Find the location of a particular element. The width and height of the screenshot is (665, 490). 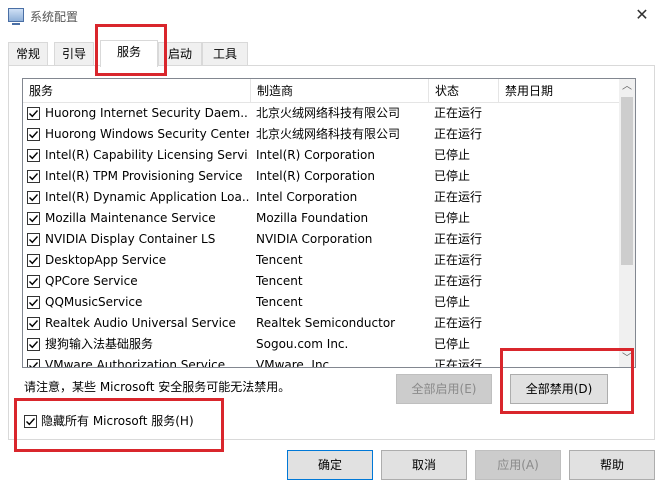

service-name: QPCore Service is located at coordinates (91, 281).